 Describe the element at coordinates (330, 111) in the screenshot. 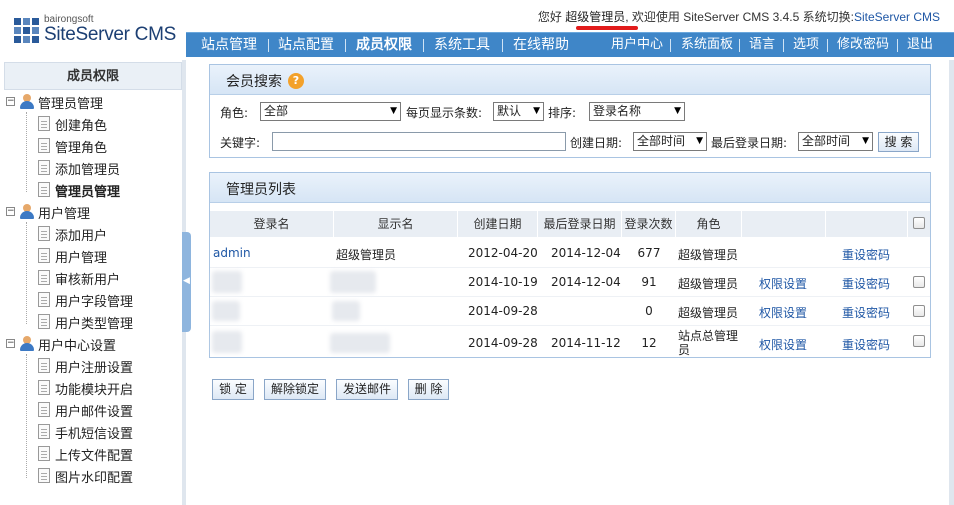

I see `role-select: 全部 ▼` at that location.